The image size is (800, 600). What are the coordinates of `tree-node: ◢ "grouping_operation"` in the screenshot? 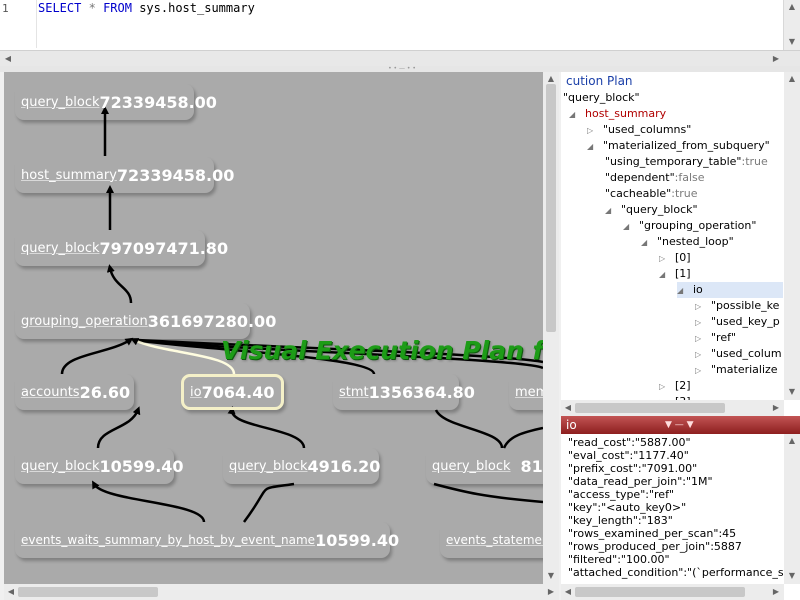 It's located at (689, 226).